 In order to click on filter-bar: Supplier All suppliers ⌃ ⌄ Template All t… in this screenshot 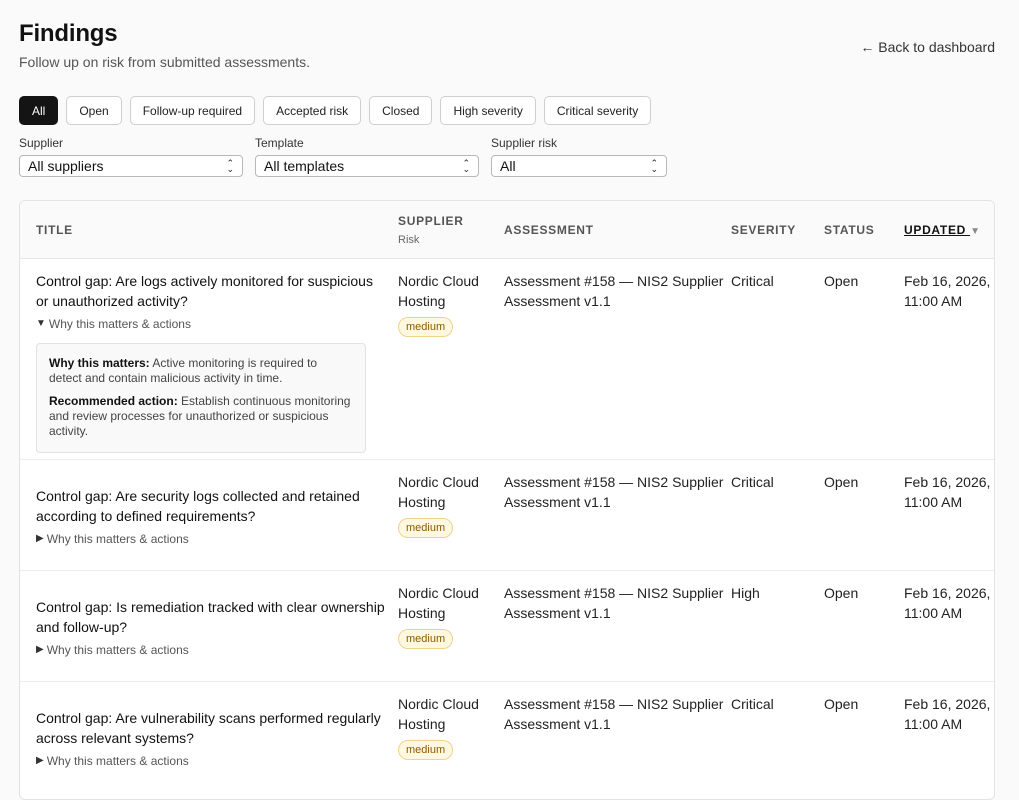, I will do `click(507, 156)`.